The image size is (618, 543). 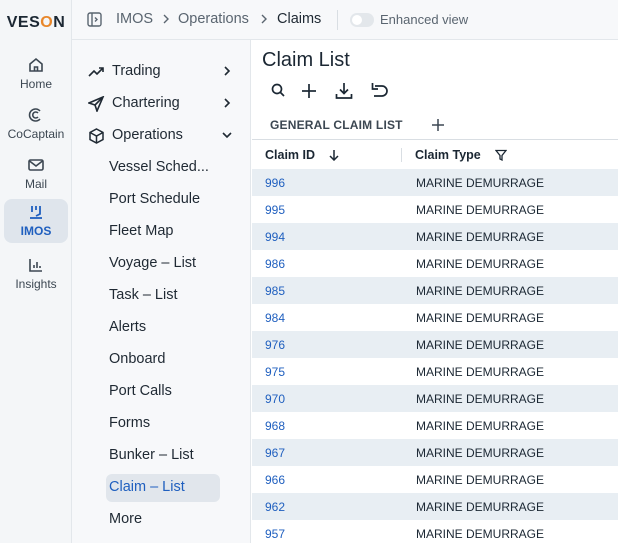 I want to click on claim-id-link: 957, so click(x=275, y=534).